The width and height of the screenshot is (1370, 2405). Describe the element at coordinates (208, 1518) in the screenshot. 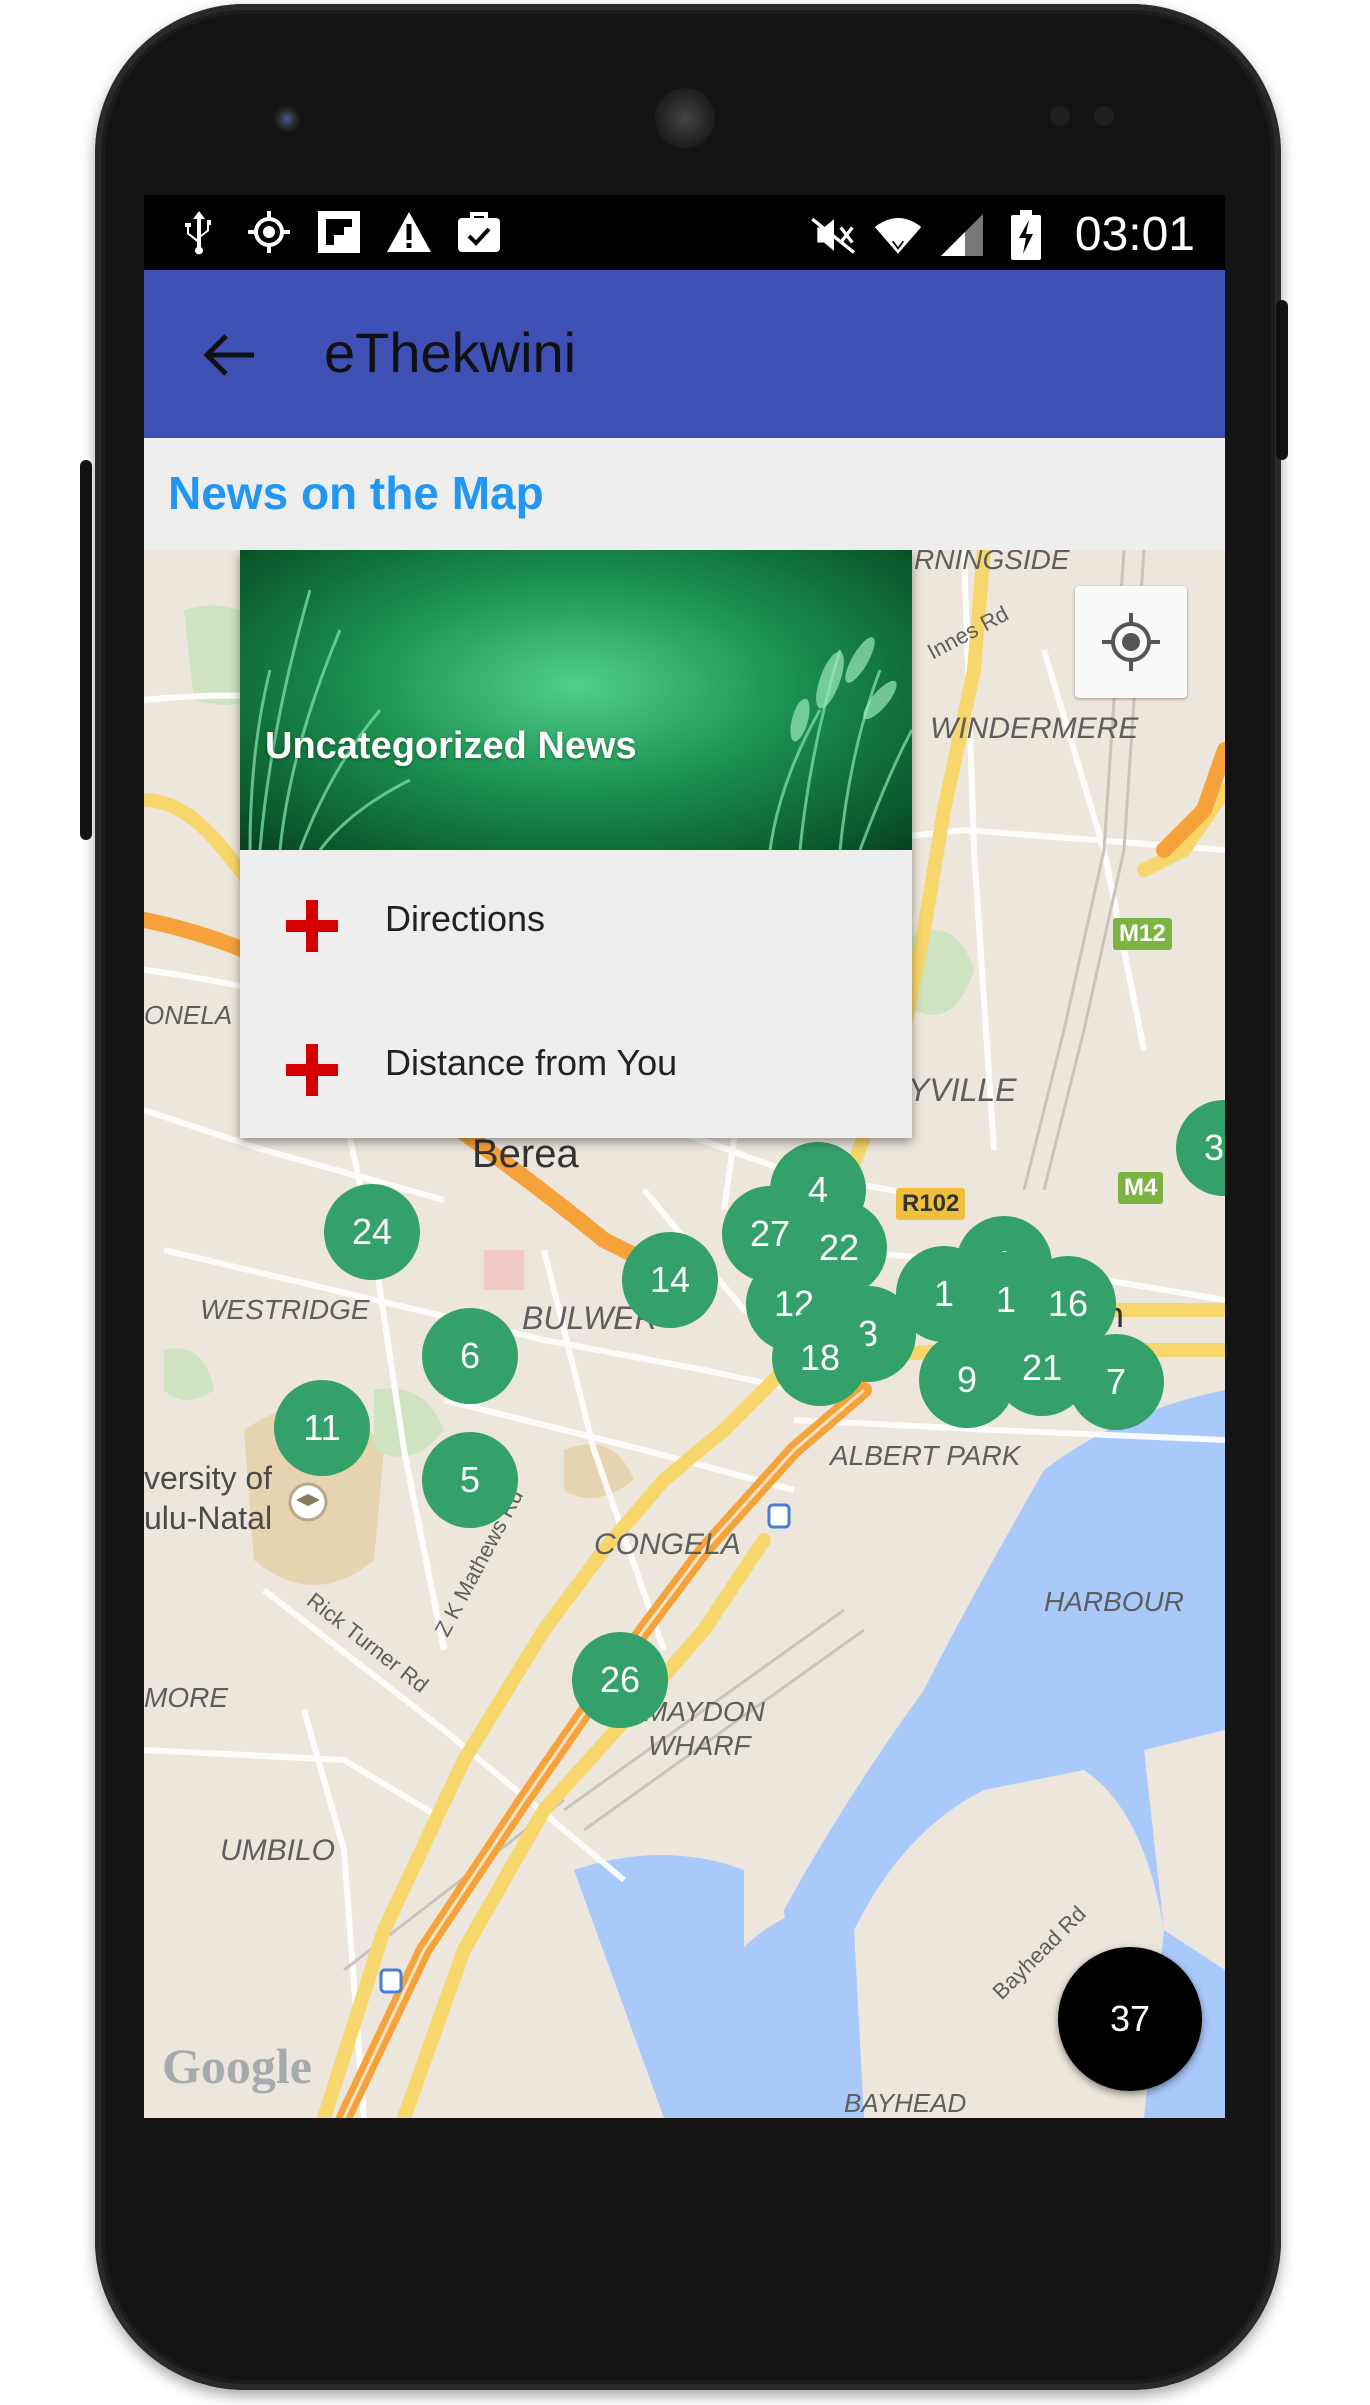

I see `place-university-line2: ulu-Natal` at that location.